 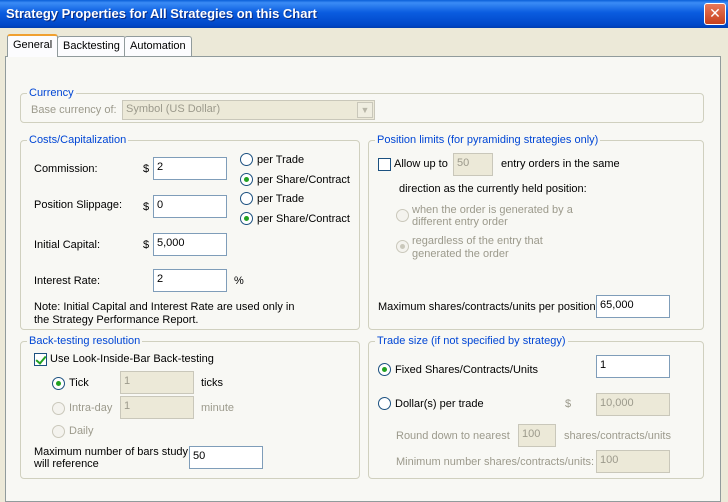 I want to click on commission-input: 2, so click(x=190, y=168).